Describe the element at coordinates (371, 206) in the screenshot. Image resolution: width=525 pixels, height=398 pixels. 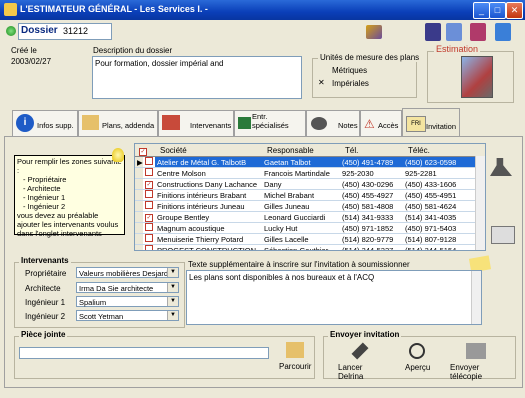
I see `cell-tel: (450) 581-4808` at that location.